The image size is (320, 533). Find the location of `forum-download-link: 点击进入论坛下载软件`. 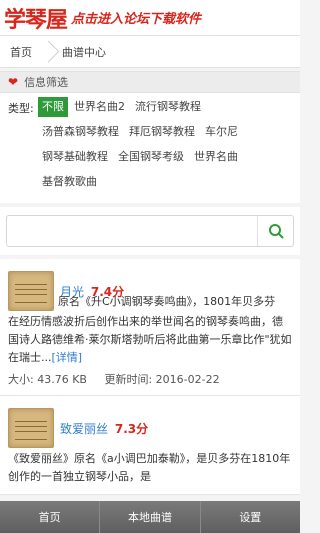

forum-download-link: 点击进入论坛下载软件 is located at coordinates (136, 17).